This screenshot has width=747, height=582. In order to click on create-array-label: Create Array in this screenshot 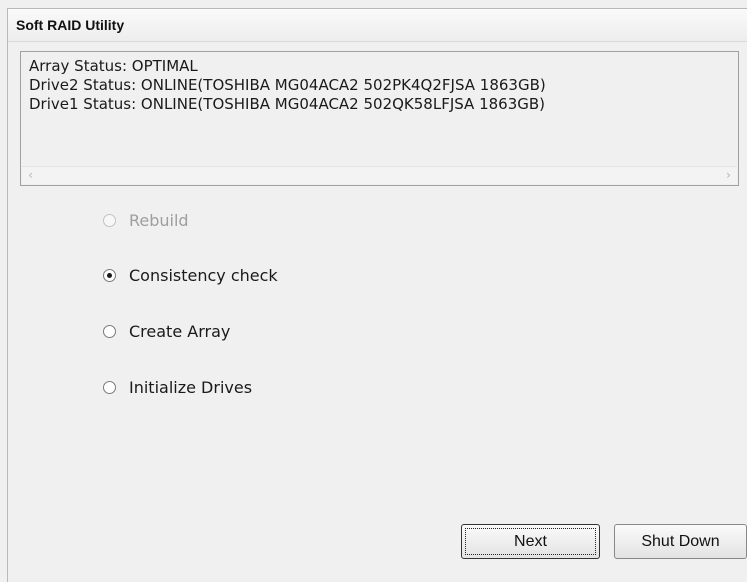, I will do `click(180, 331)`.